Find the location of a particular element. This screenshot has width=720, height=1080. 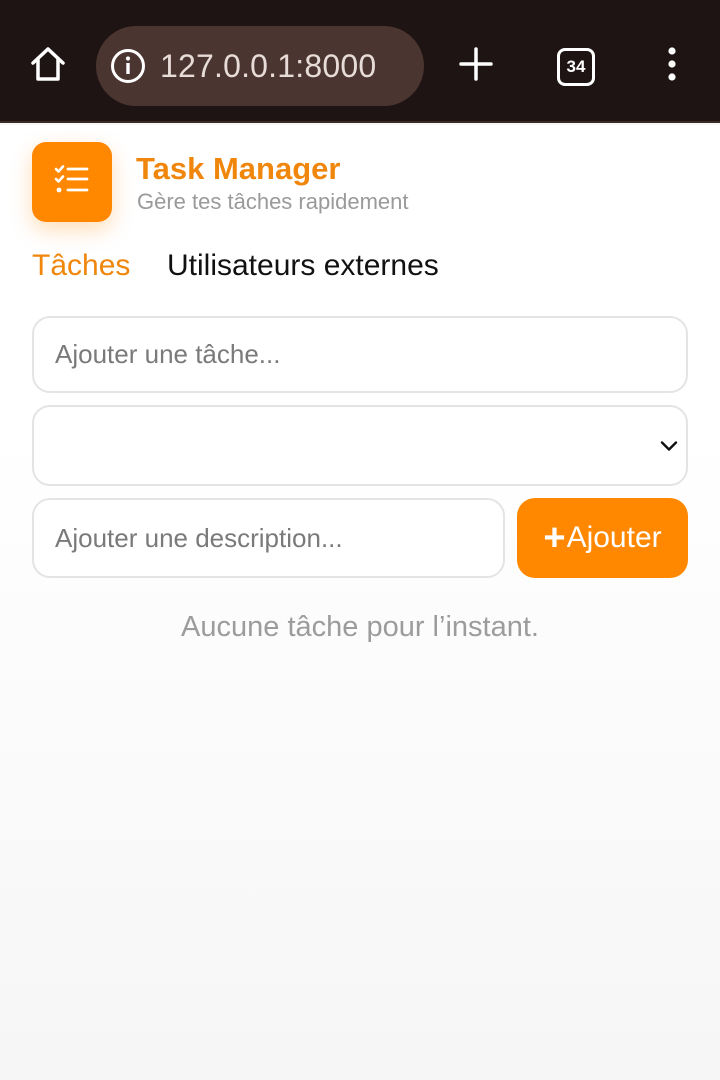

task-title-input is located at coordinates (360, 354).